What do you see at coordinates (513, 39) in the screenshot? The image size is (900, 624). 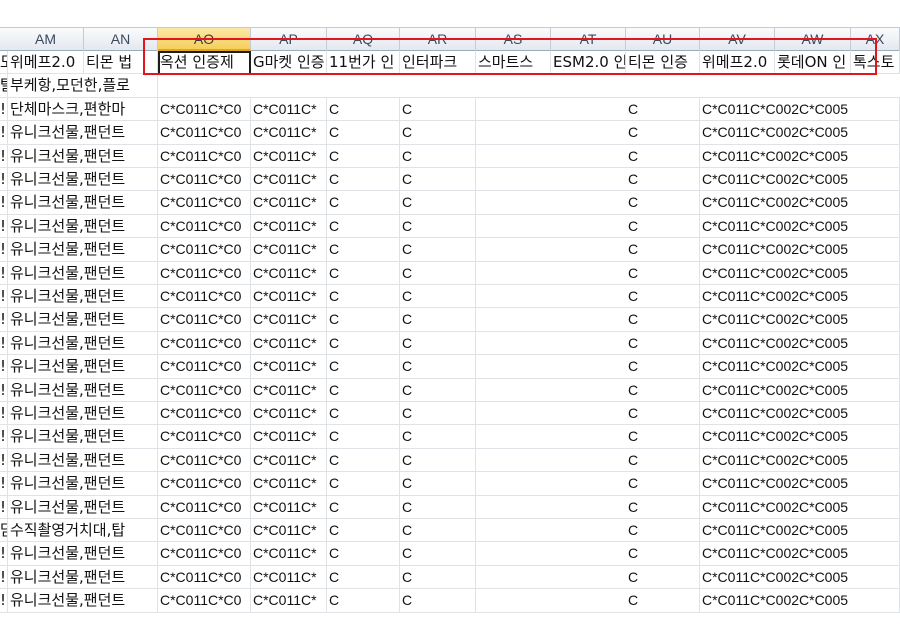 I see `column-header-as: AS` at bounding box center [513, 39].